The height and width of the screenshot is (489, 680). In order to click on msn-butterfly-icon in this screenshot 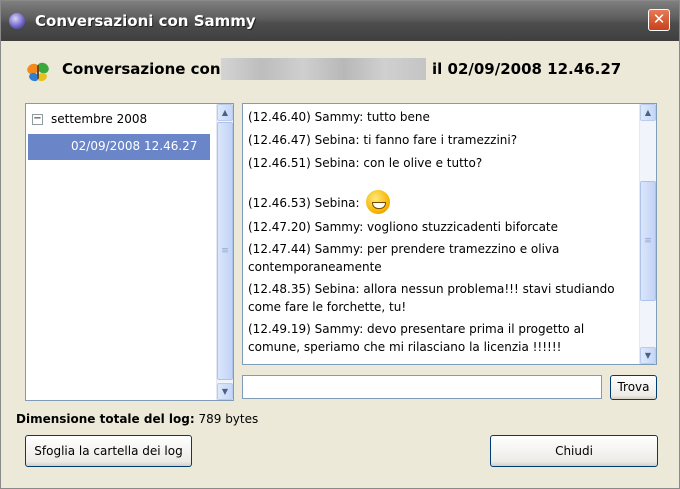, I will do `click(38, 72)`.